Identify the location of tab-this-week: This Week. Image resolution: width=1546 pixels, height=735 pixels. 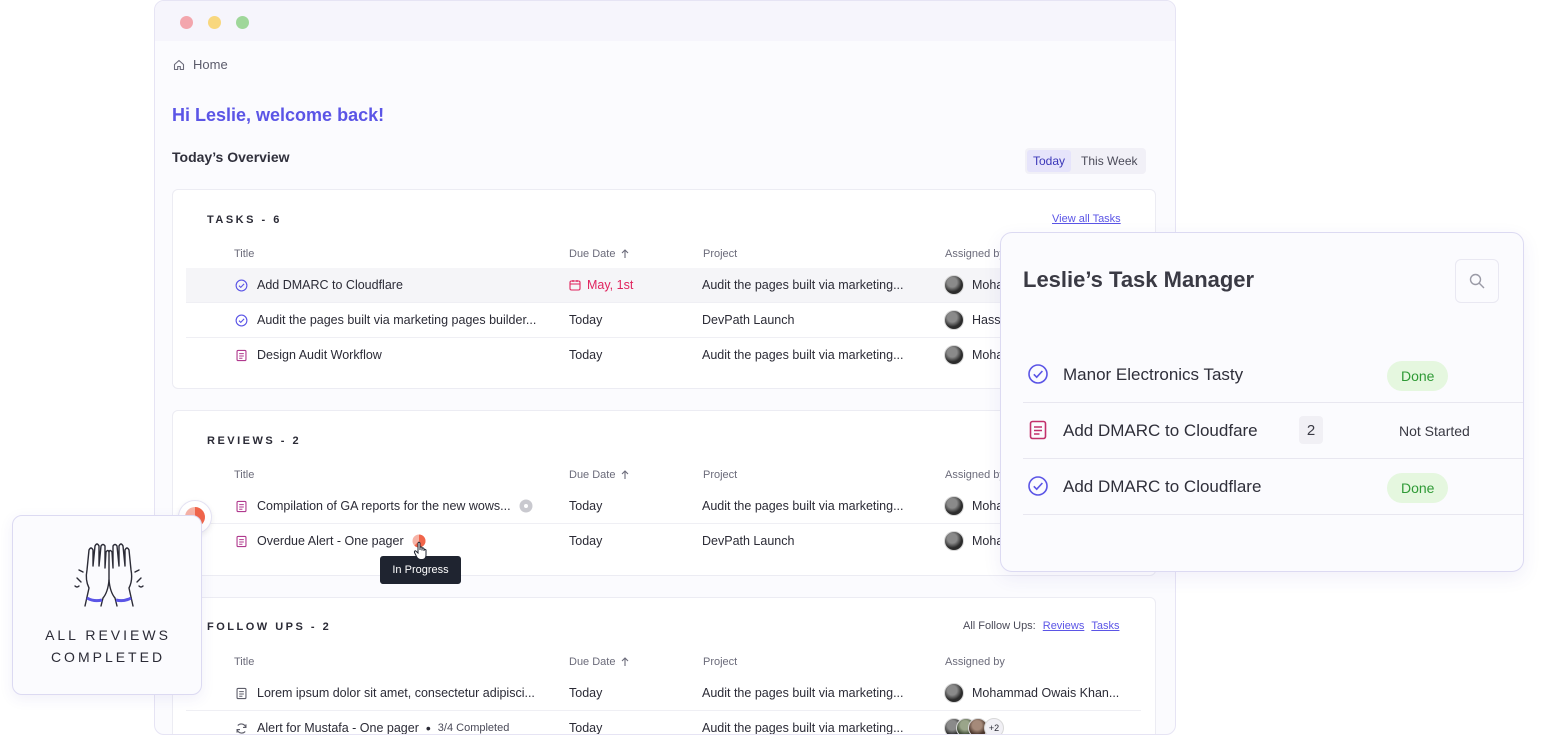
(1109, 161).